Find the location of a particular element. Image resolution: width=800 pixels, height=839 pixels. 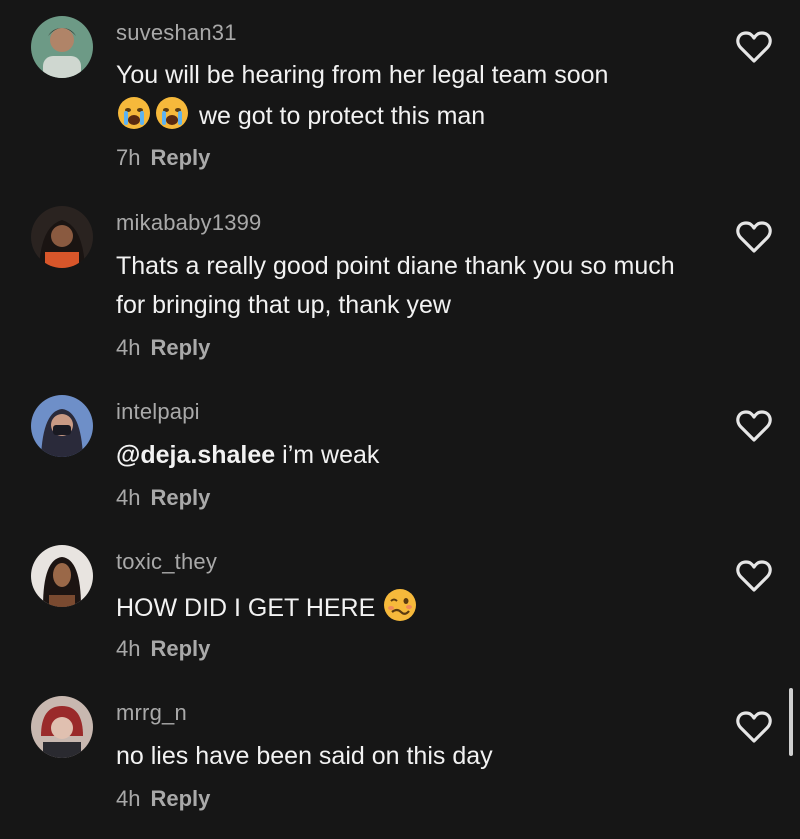

scrollbar is located at coordinates (791, 722).